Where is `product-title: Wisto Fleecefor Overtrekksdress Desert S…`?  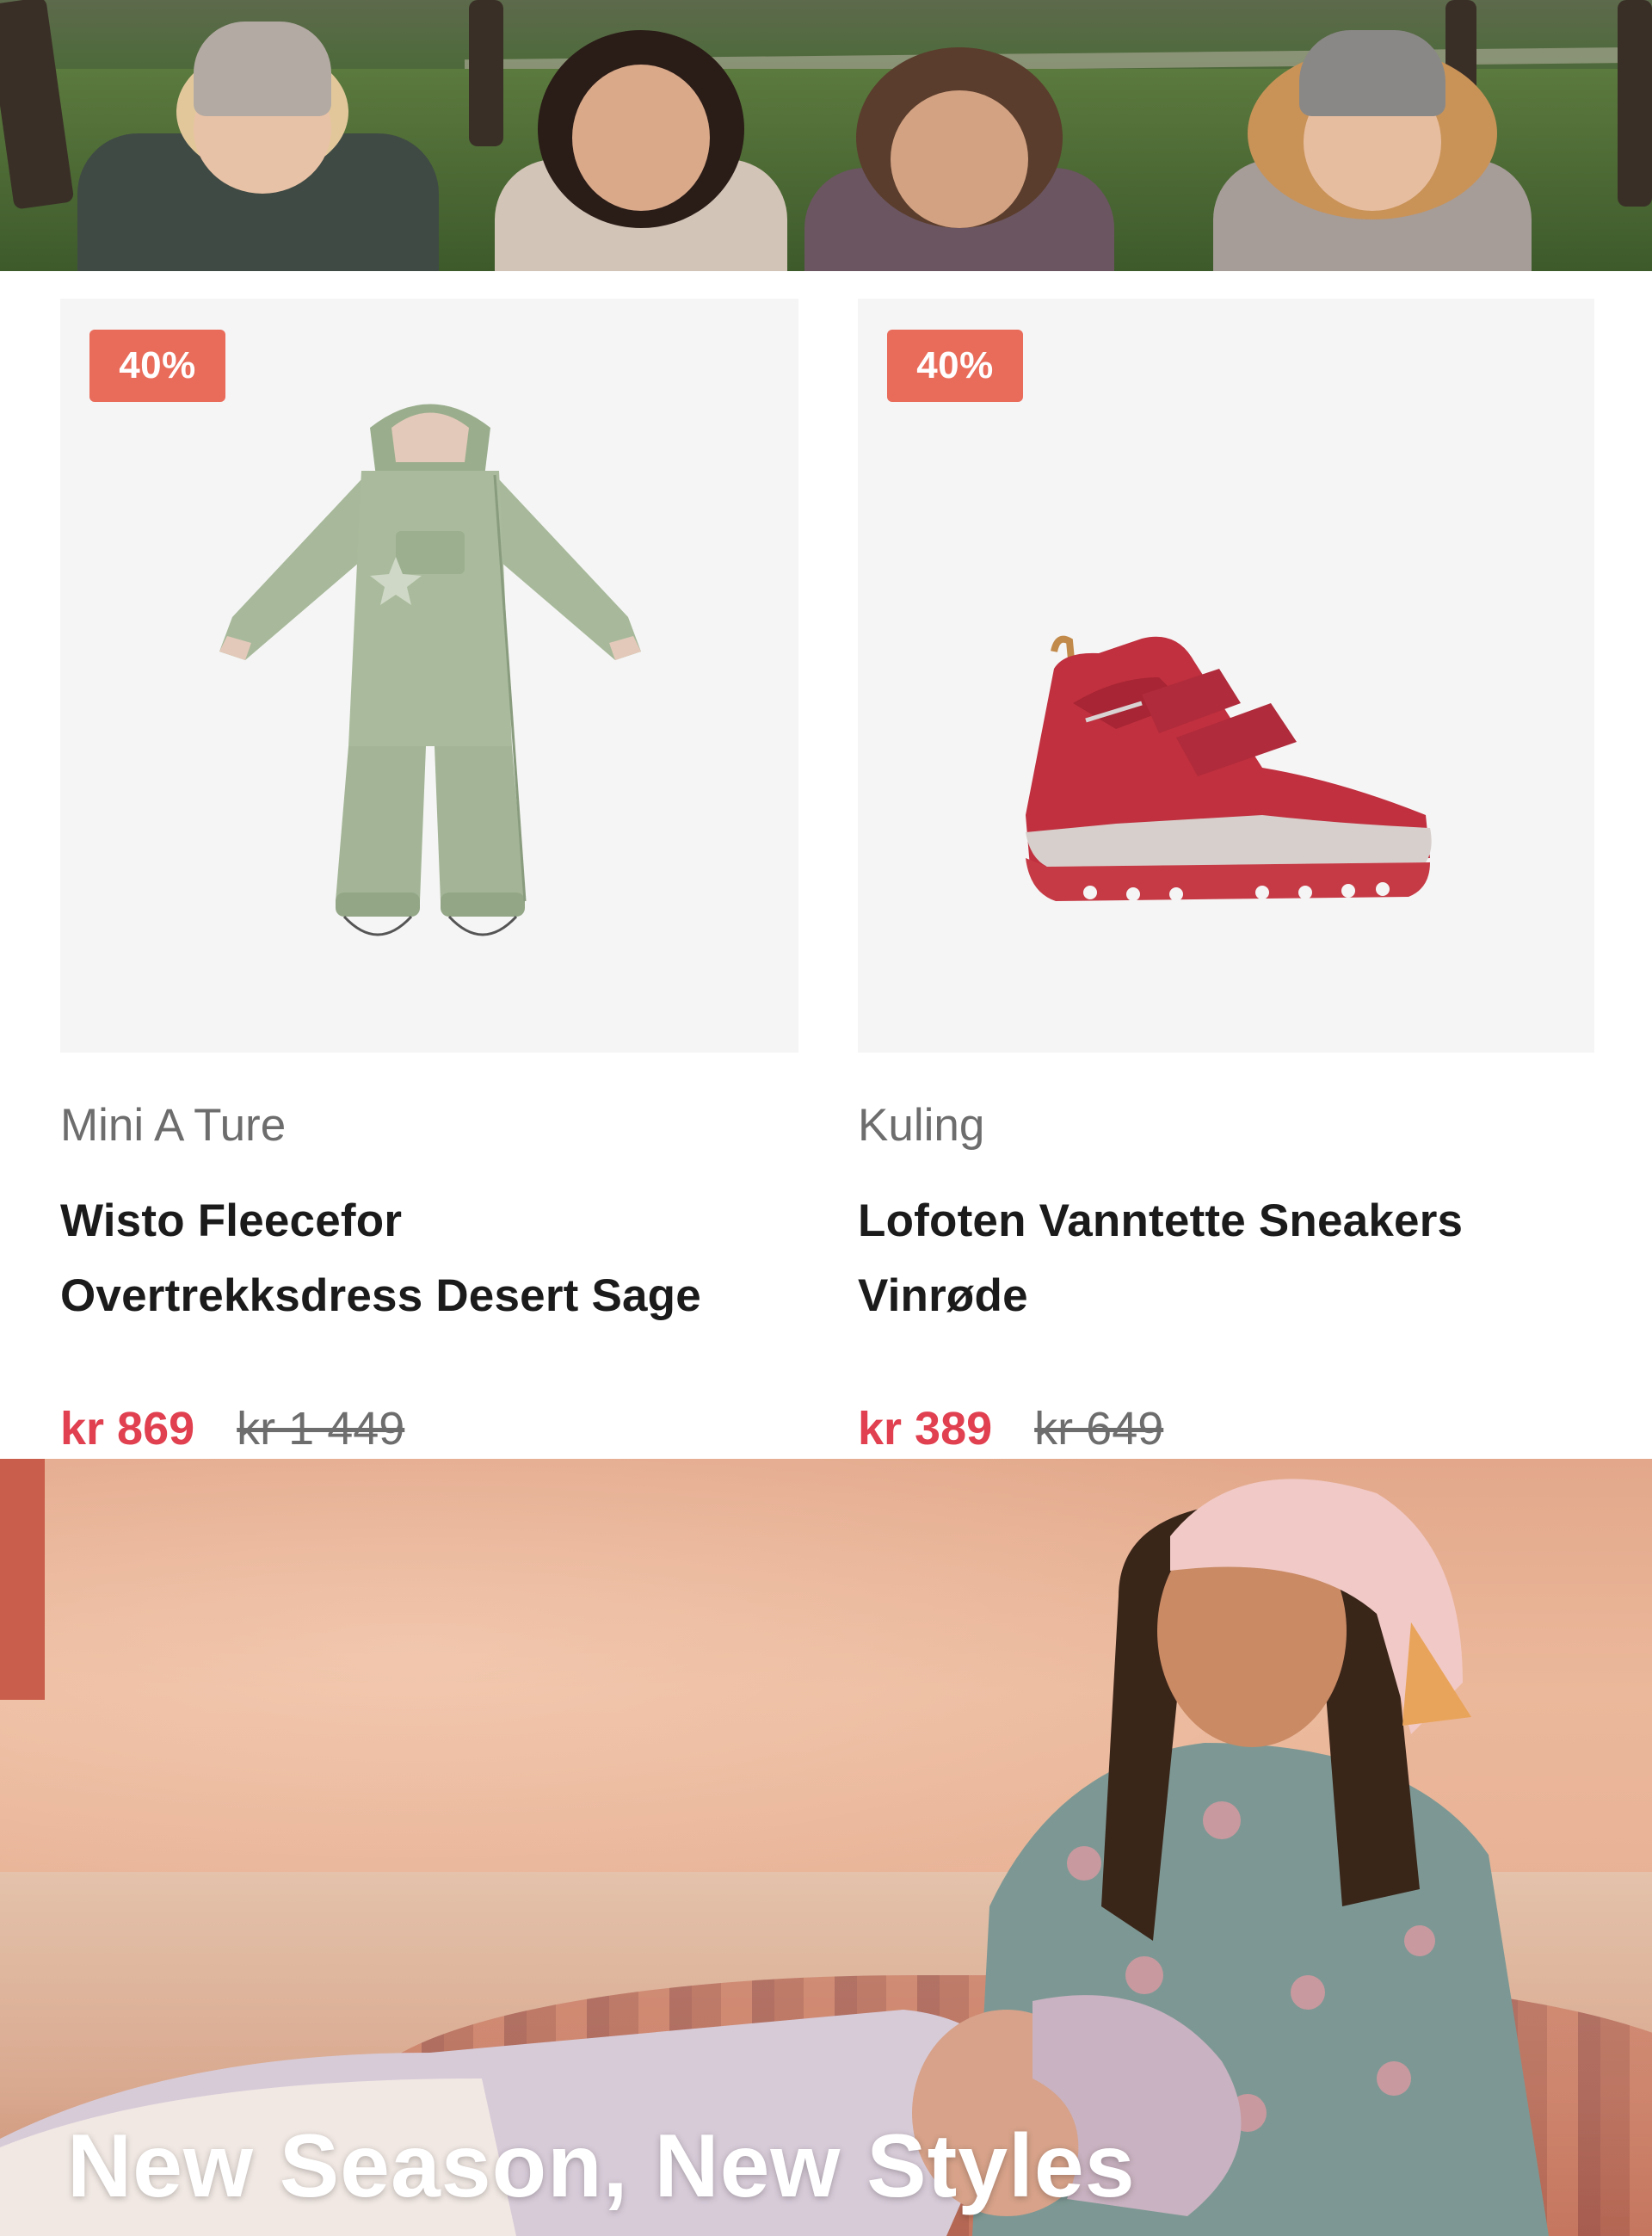 product-title: Wisto Fleecefor Overtrekksdress Desert S… is located at coordinates (429, 1258).